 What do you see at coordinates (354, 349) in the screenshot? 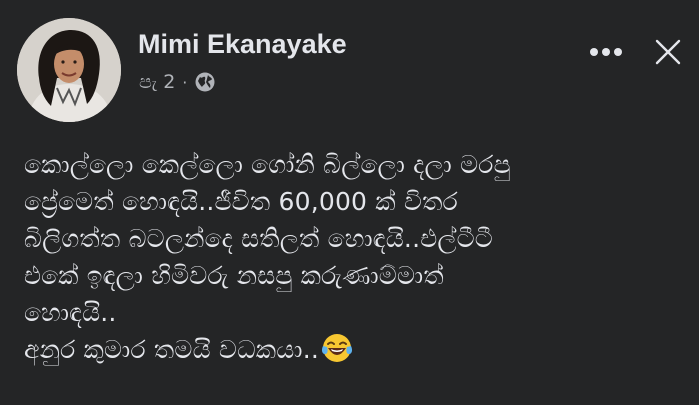
I see `post-text-last-line: අනුර කුමාර තමයි වධකයා..` at bounding box center [354, 349].